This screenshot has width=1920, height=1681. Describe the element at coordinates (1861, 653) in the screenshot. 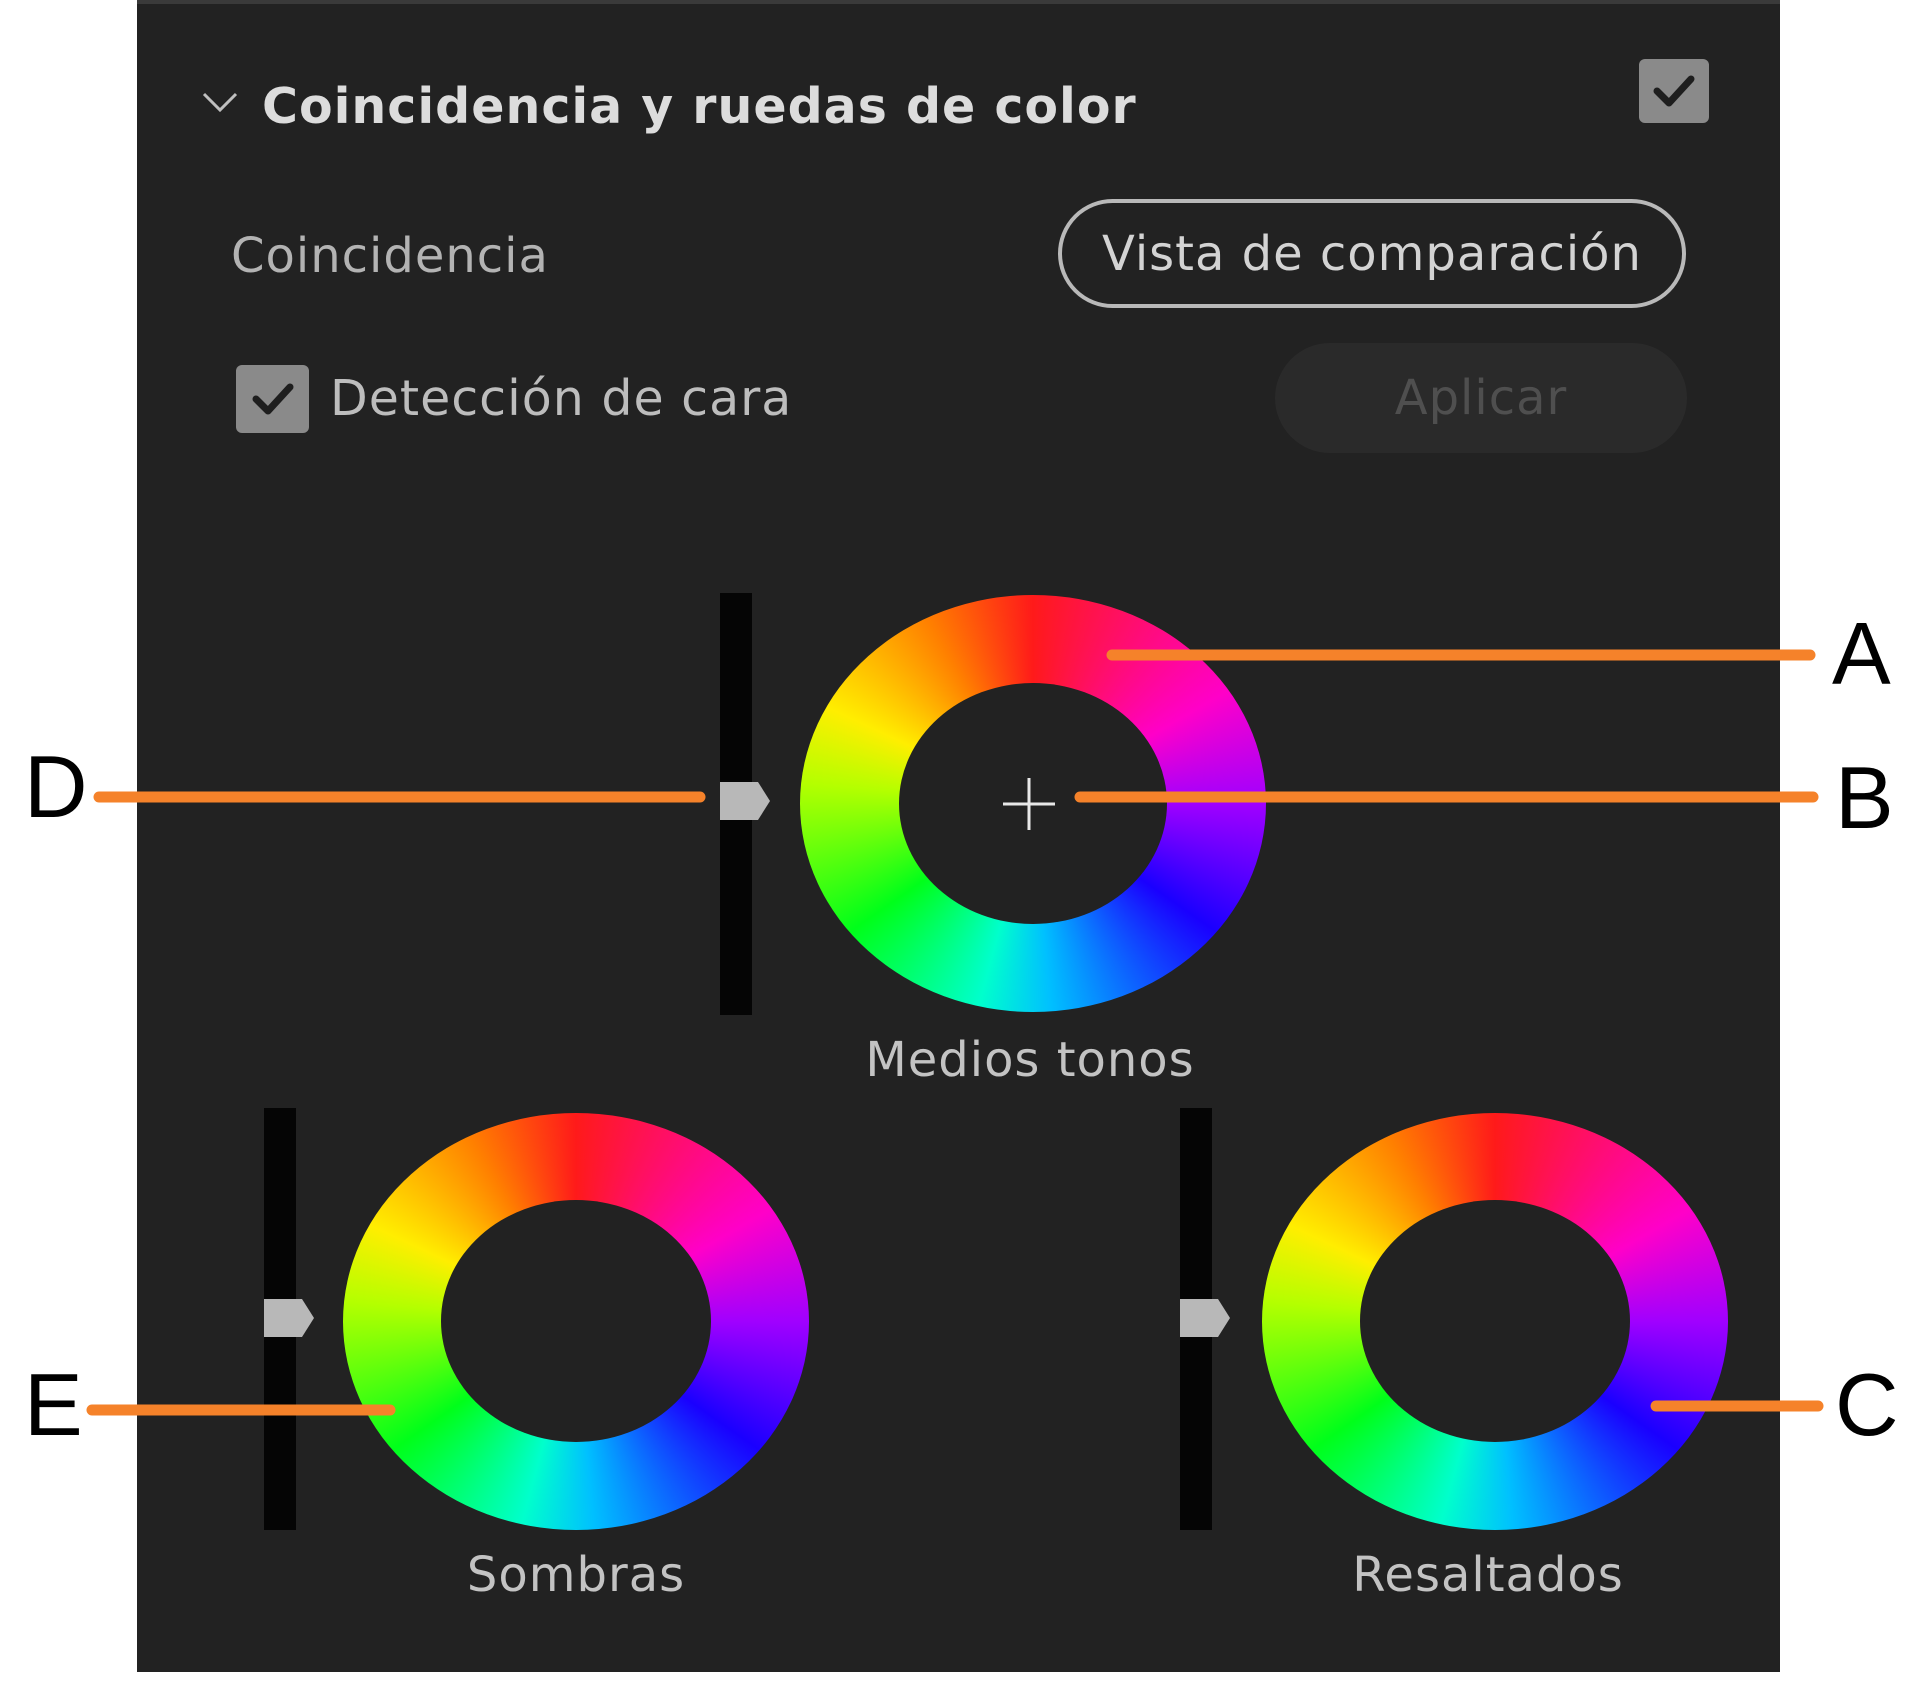

I see `callout-label-a: A` at that location.